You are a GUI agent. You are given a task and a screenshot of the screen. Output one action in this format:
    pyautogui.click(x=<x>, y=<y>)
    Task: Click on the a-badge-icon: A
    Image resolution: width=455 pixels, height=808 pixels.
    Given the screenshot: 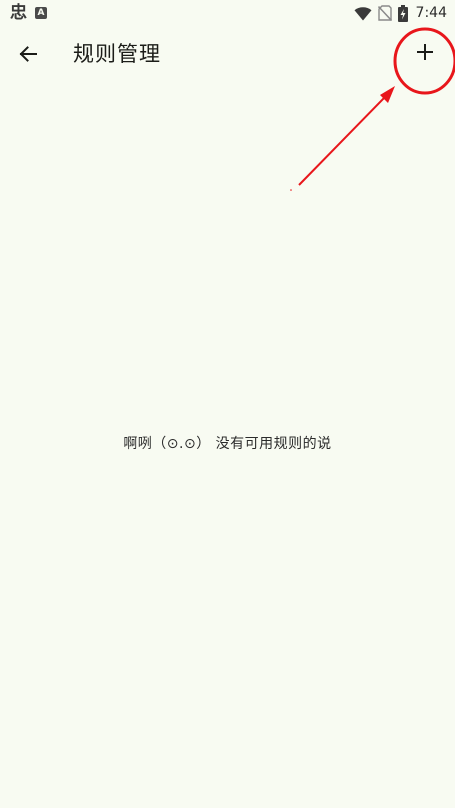 What is the action you would take?
    pyautogui.click(x=41, y=13)
    